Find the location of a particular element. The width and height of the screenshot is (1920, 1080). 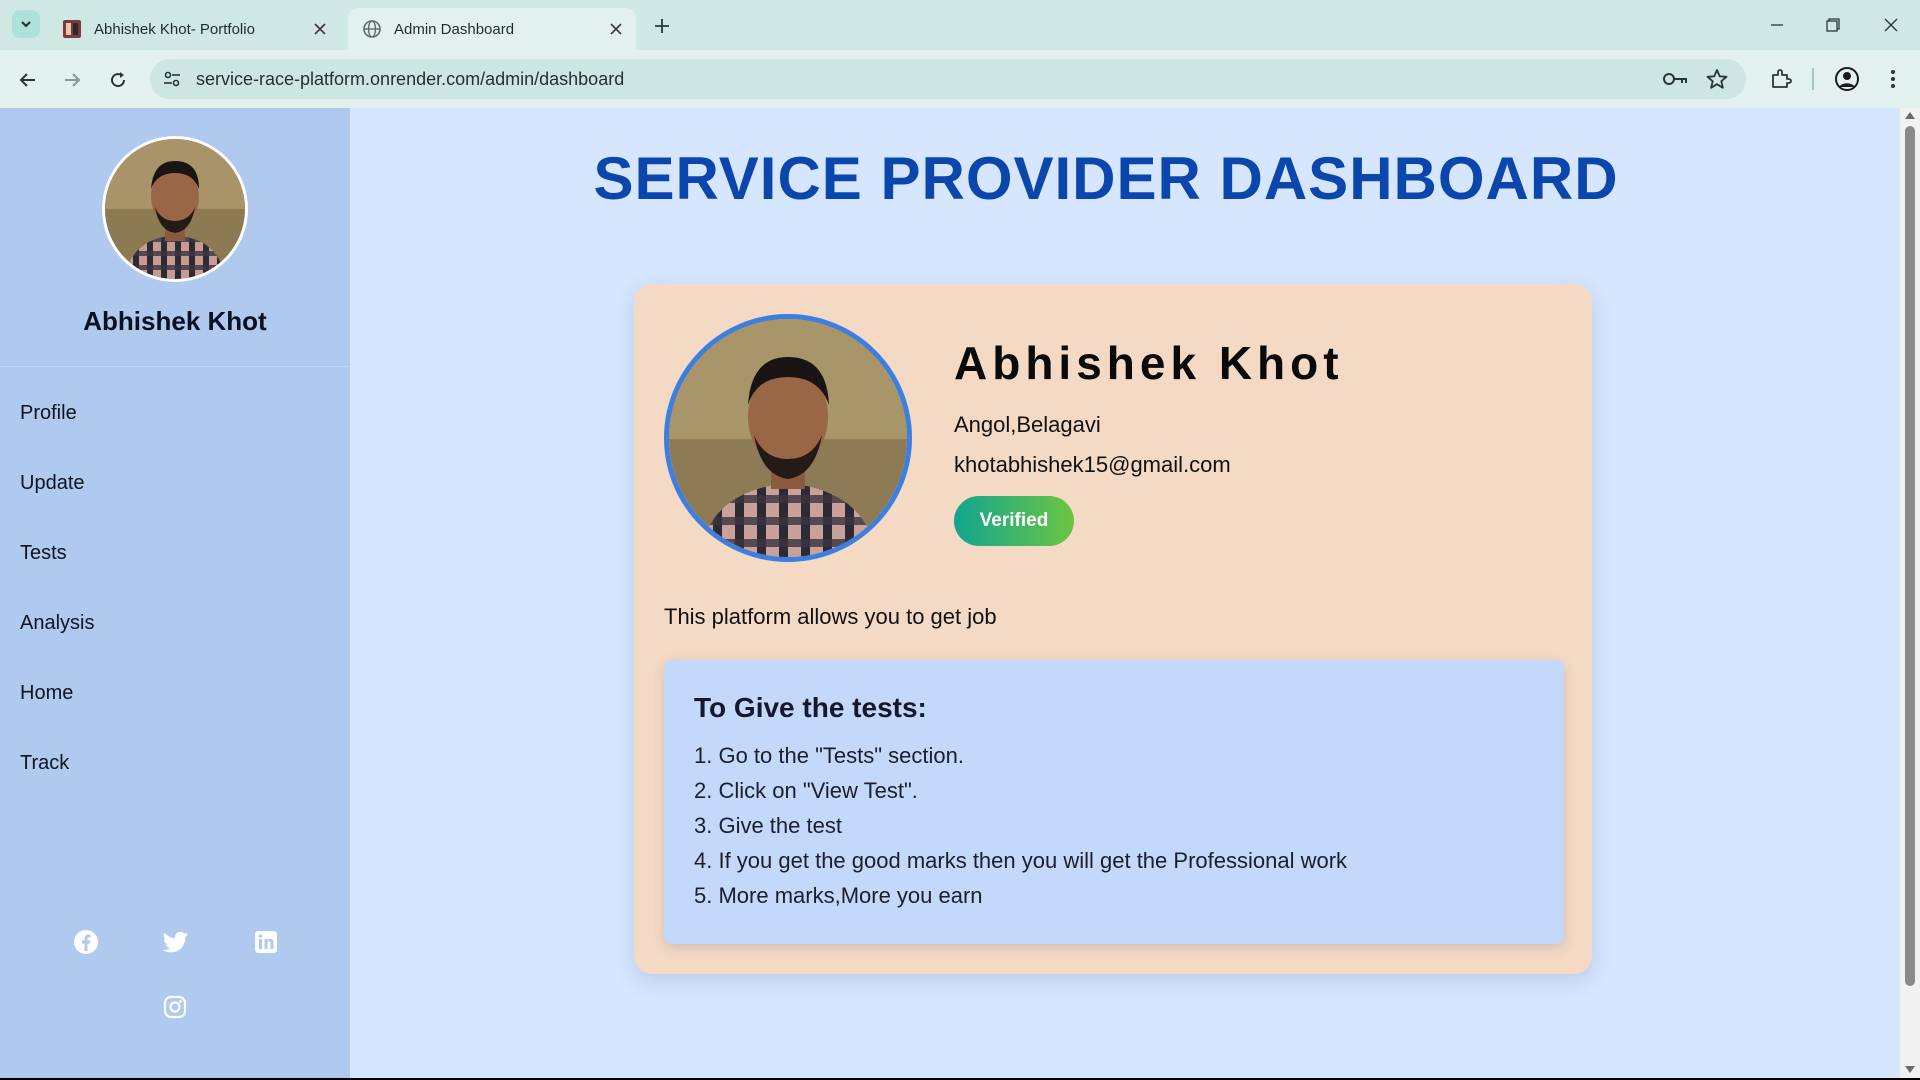

tab-admin-dashboard: Admin Dashboard is located at coordinates (492, 29).